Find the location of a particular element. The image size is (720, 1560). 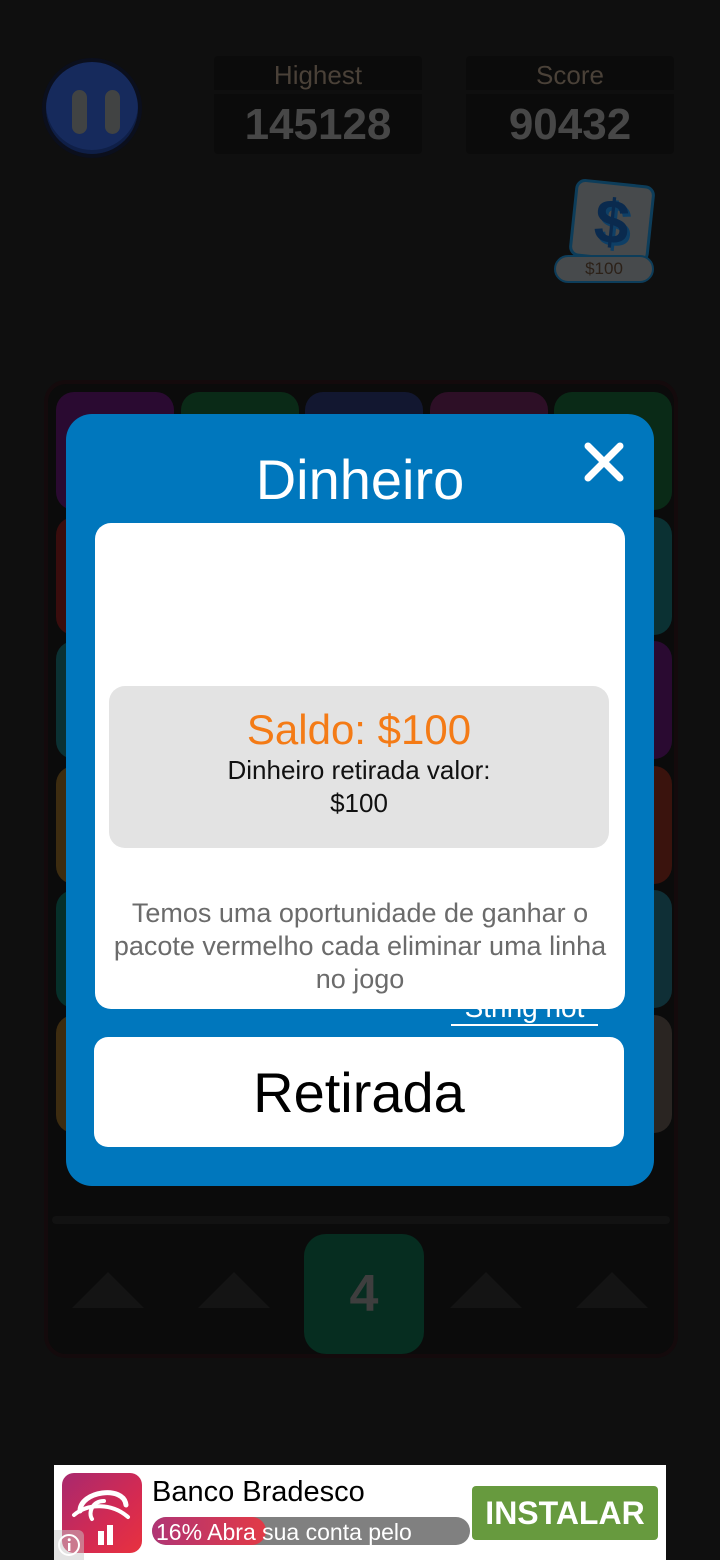

highest-value: 145128 is located at coordinates (318, 124).